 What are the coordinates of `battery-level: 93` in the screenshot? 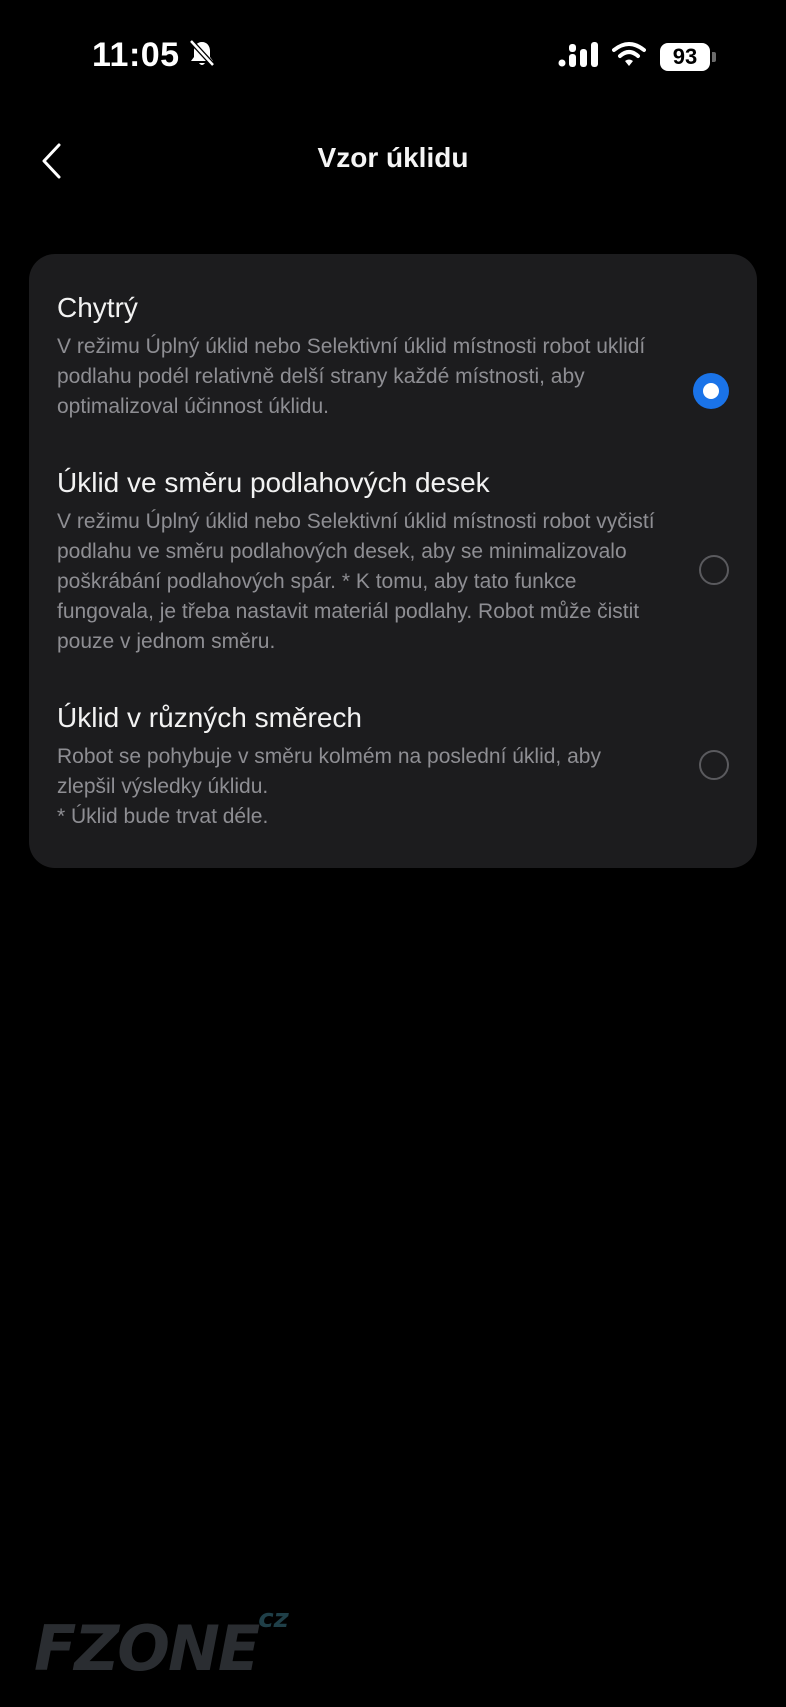 It's located at (685, 56).